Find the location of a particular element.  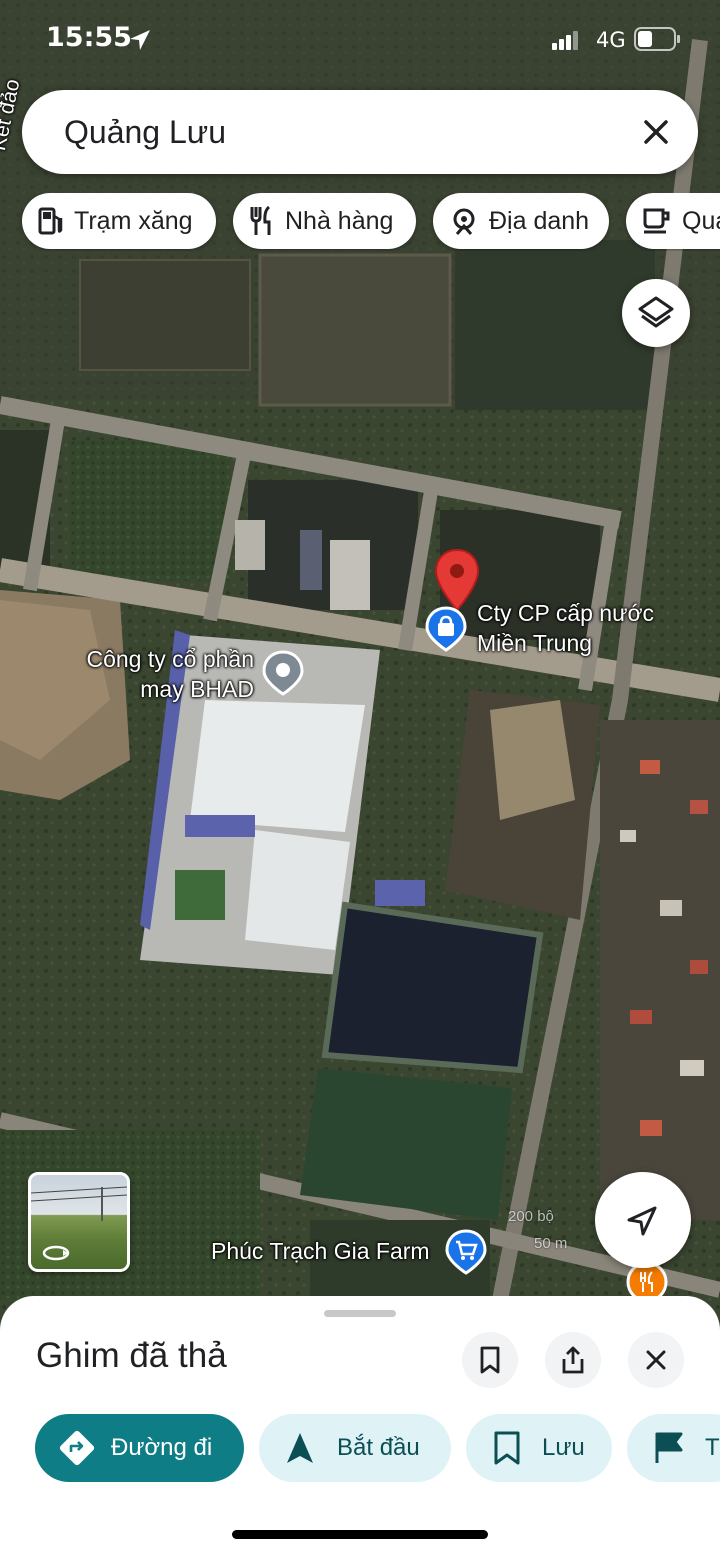

category-chips: Trạm xăng Nhà hàng Địa danh Quá is located at coordinates (360, 222).